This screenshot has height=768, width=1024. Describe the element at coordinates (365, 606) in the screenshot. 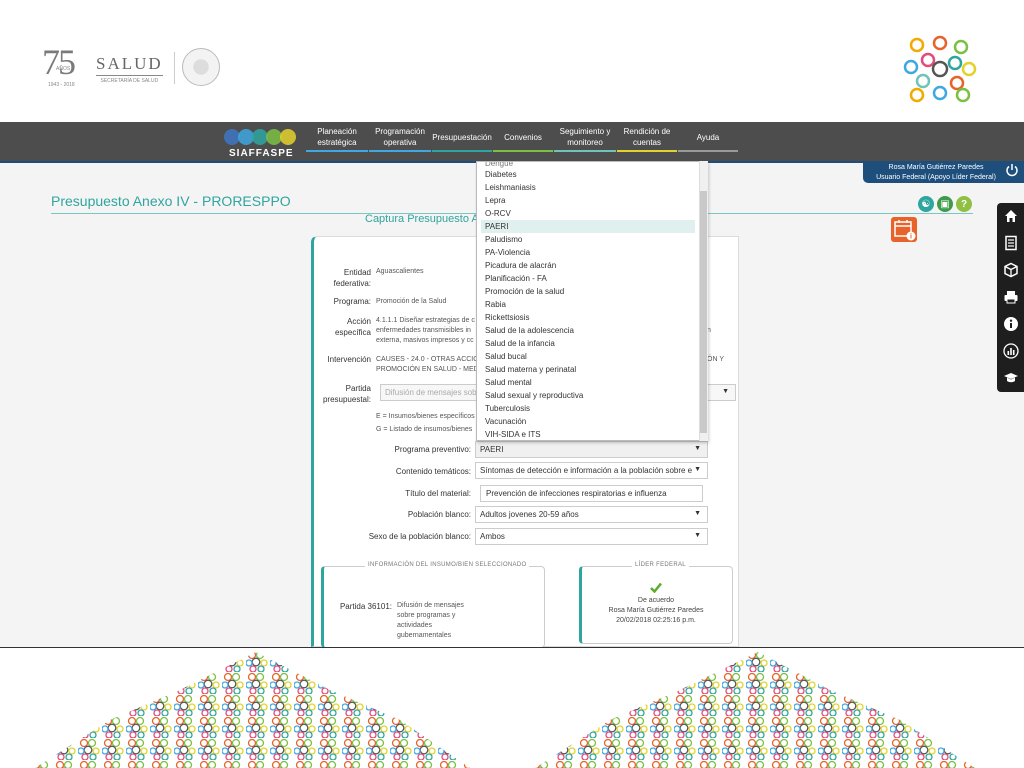

I see `partida-36101-label: Partida 36101:` at that location.